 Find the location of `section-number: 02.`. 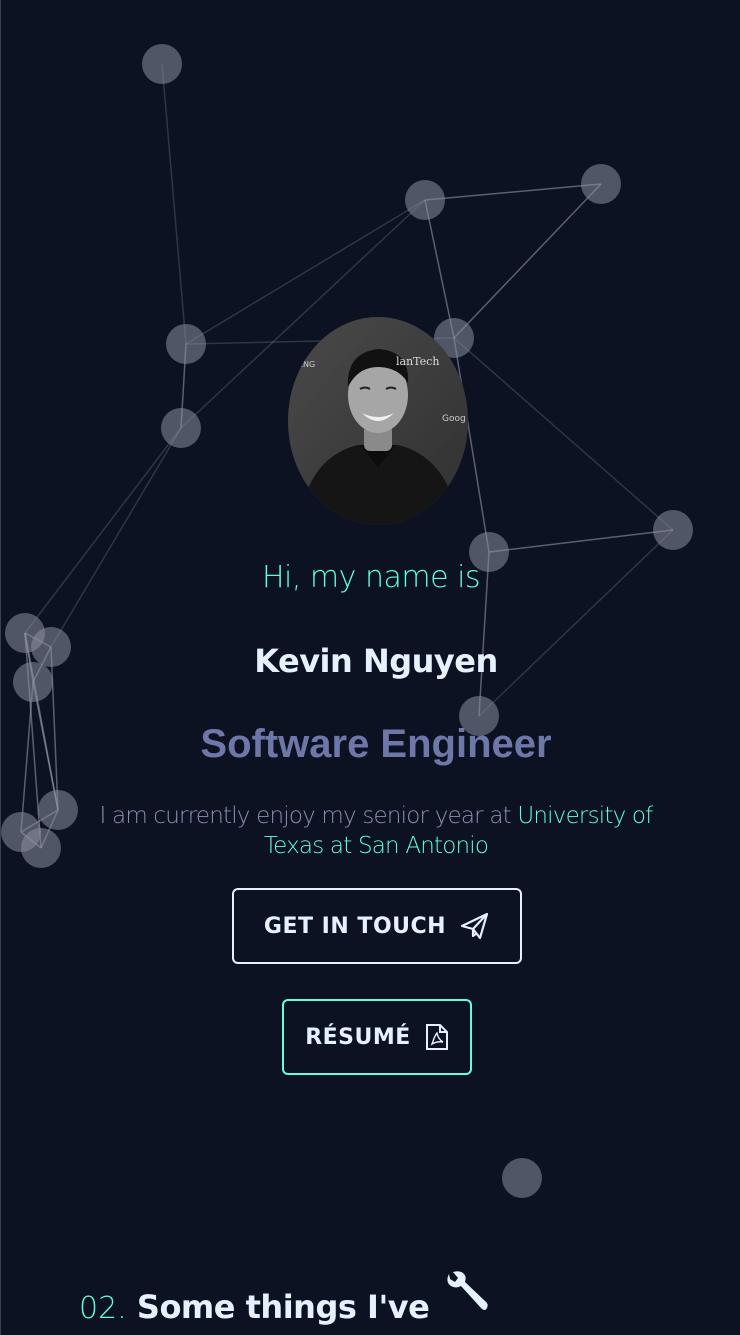

section-number: 02. is located at coordinates (103, 1308).